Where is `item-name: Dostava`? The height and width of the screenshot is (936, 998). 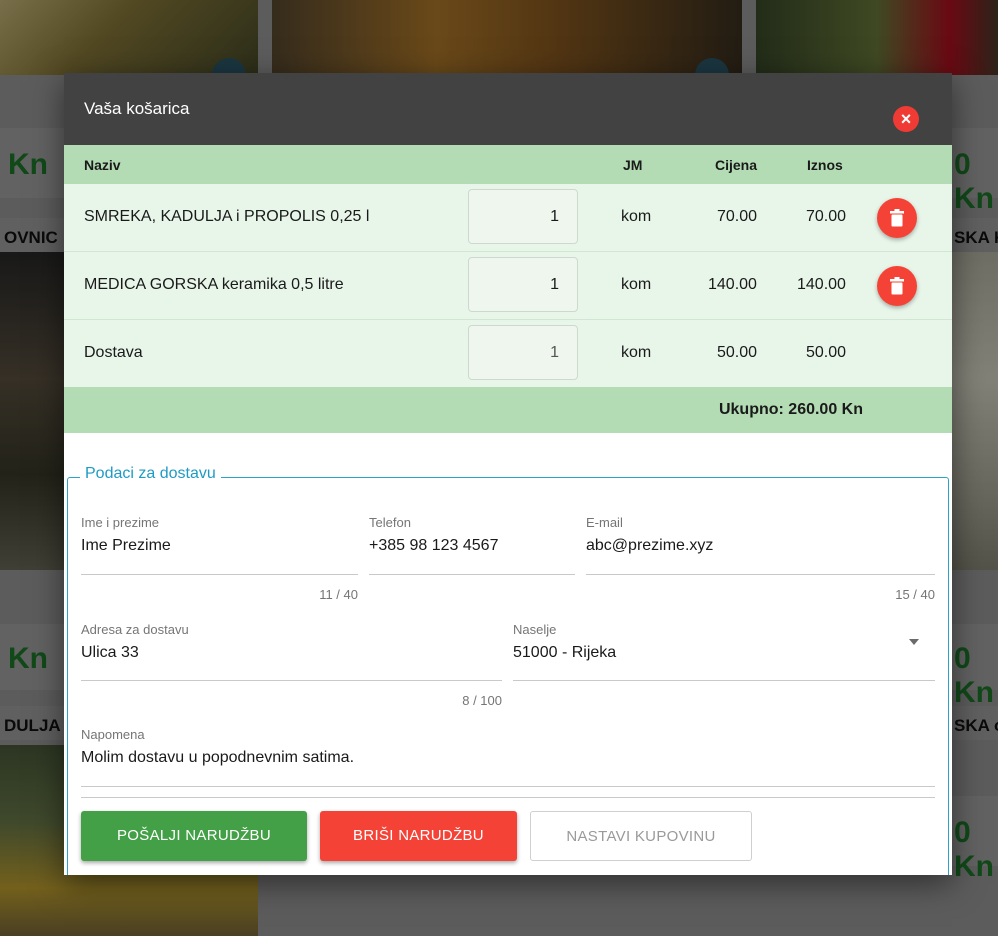
item-name: Dostava is located at coordinates (113, 352).